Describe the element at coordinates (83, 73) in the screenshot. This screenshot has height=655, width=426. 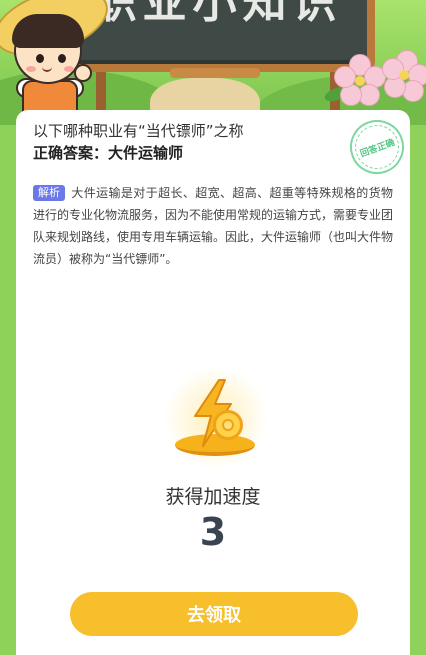
I see `character-hand` at that location.